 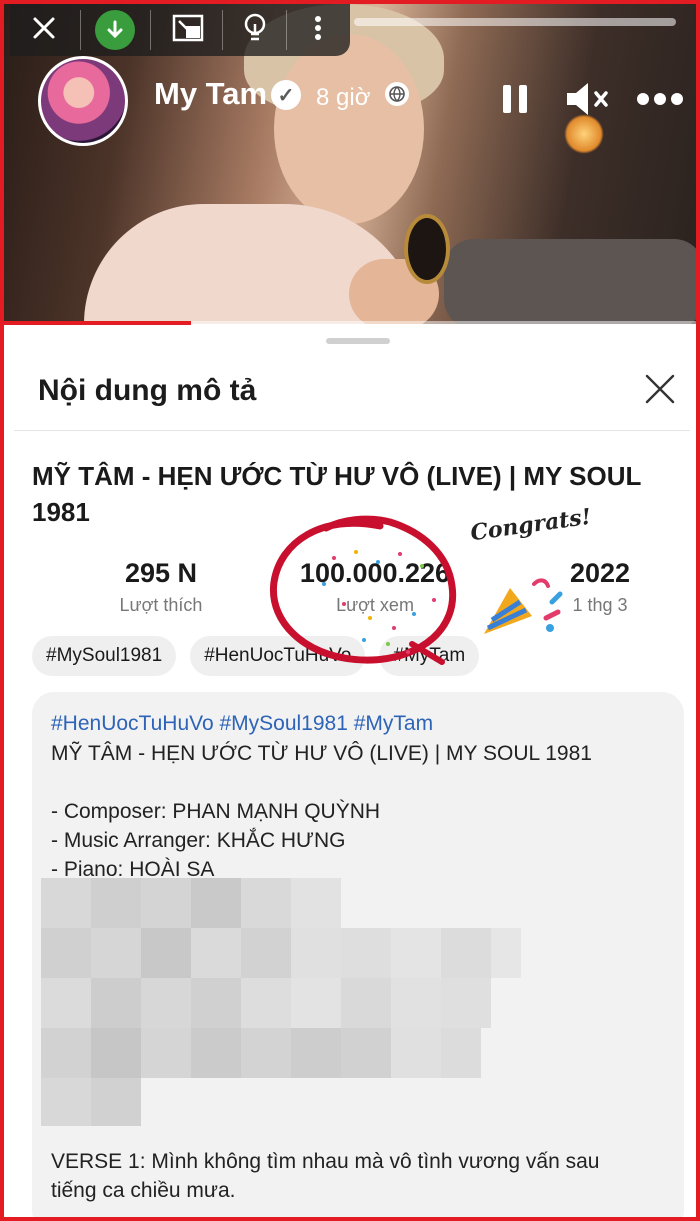 I want to click on download-button, so click(x=115, y=28).